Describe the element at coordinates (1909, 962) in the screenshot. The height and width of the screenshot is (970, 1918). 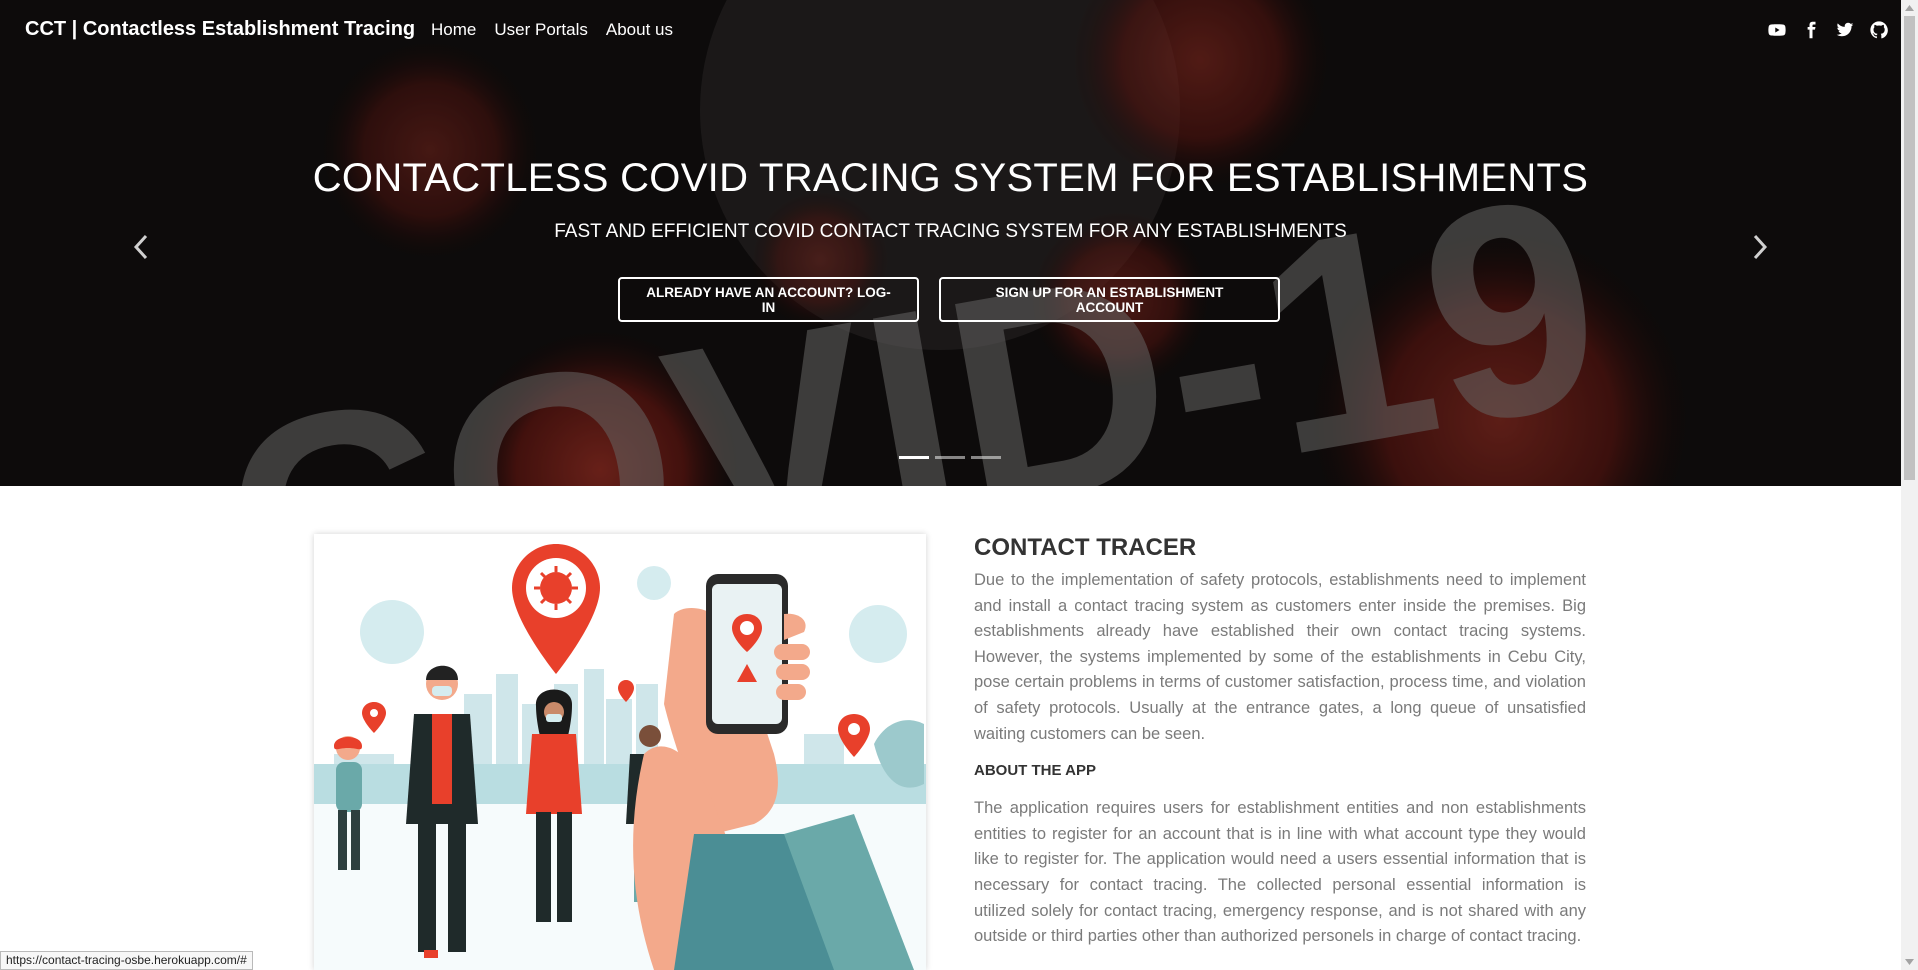
I see `scroll-down-icon` at that location.